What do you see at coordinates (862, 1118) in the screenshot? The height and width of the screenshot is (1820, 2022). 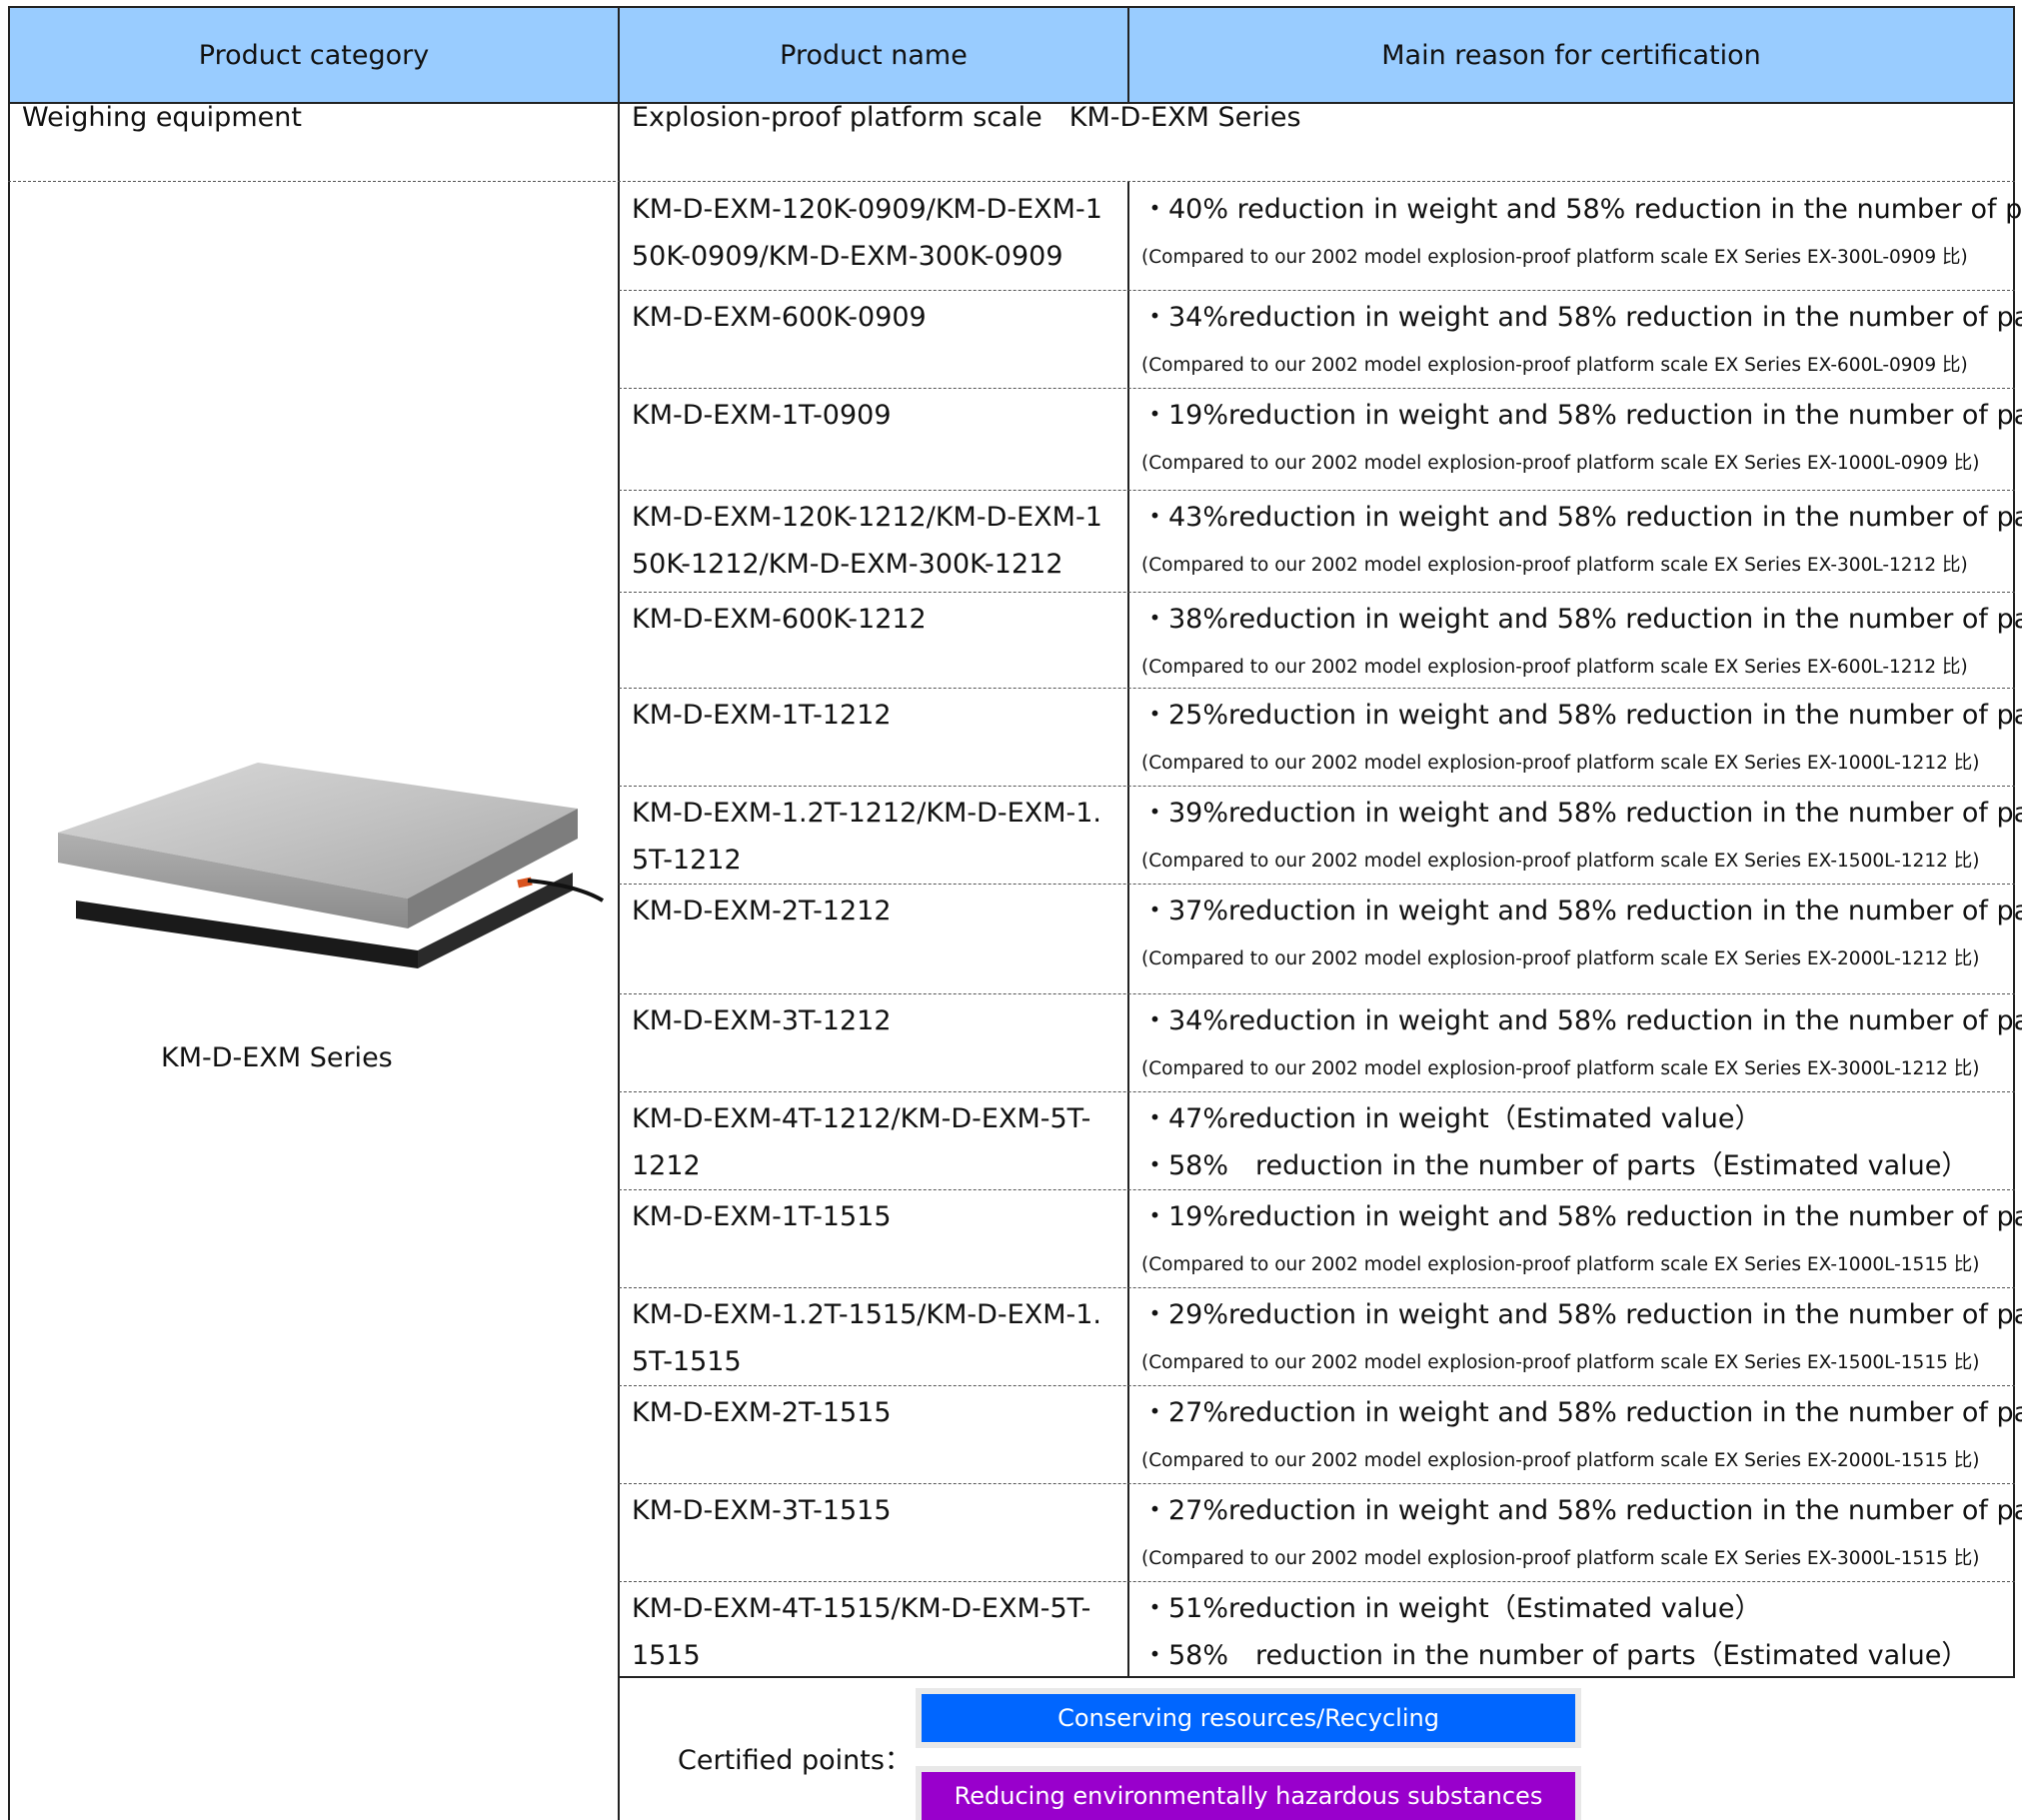 I see `product-name-line1: KM-D-EXM-4T-1212/KM-D-EXM-5T-` at bounding box center [862, 1118].